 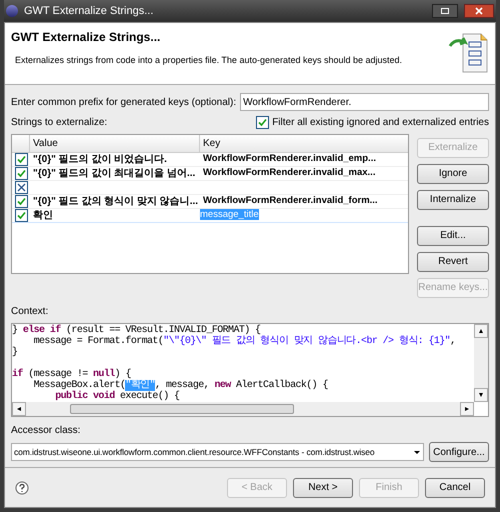 I want to click on code-text: new, so click(x=222, y=385).